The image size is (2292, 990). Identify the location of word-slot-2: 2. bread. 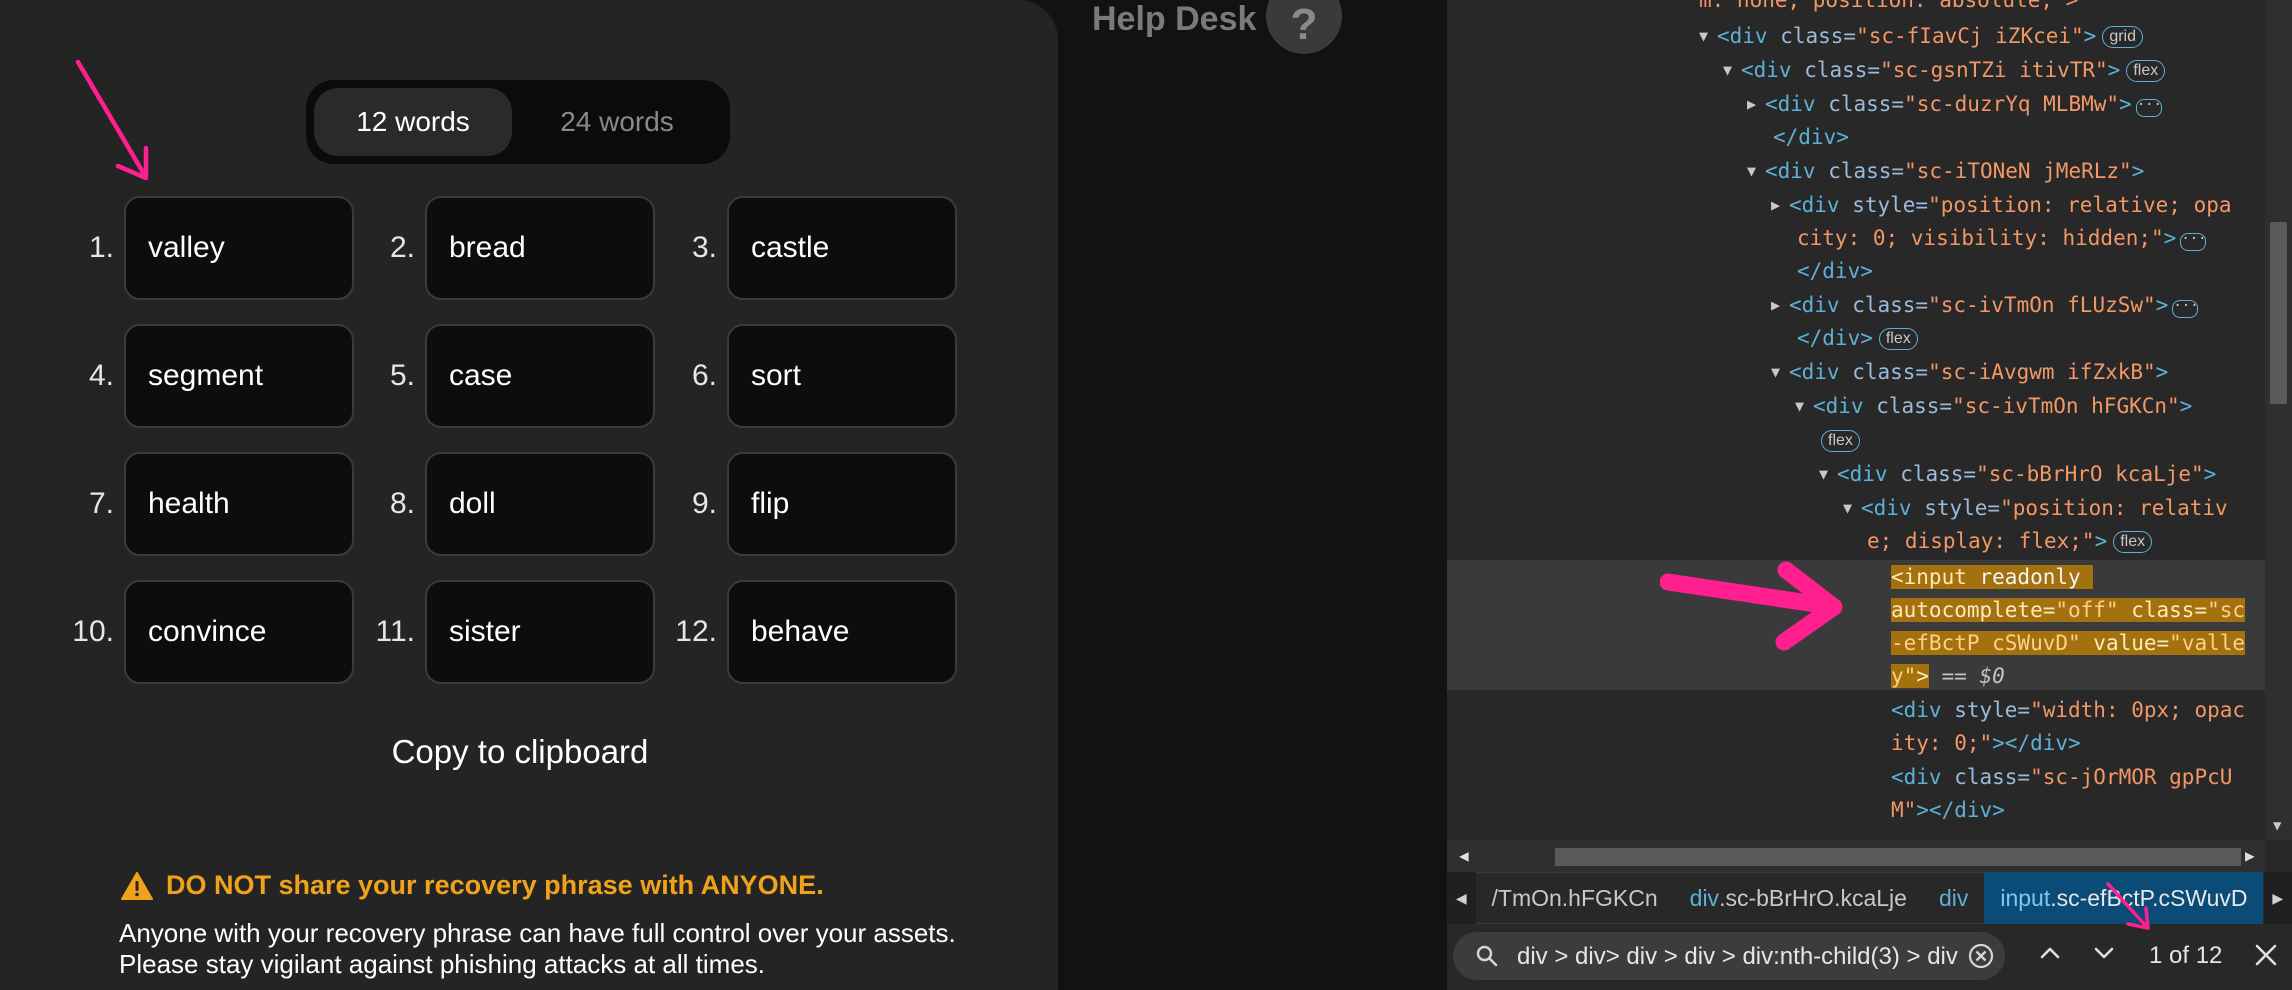
(522, 248).